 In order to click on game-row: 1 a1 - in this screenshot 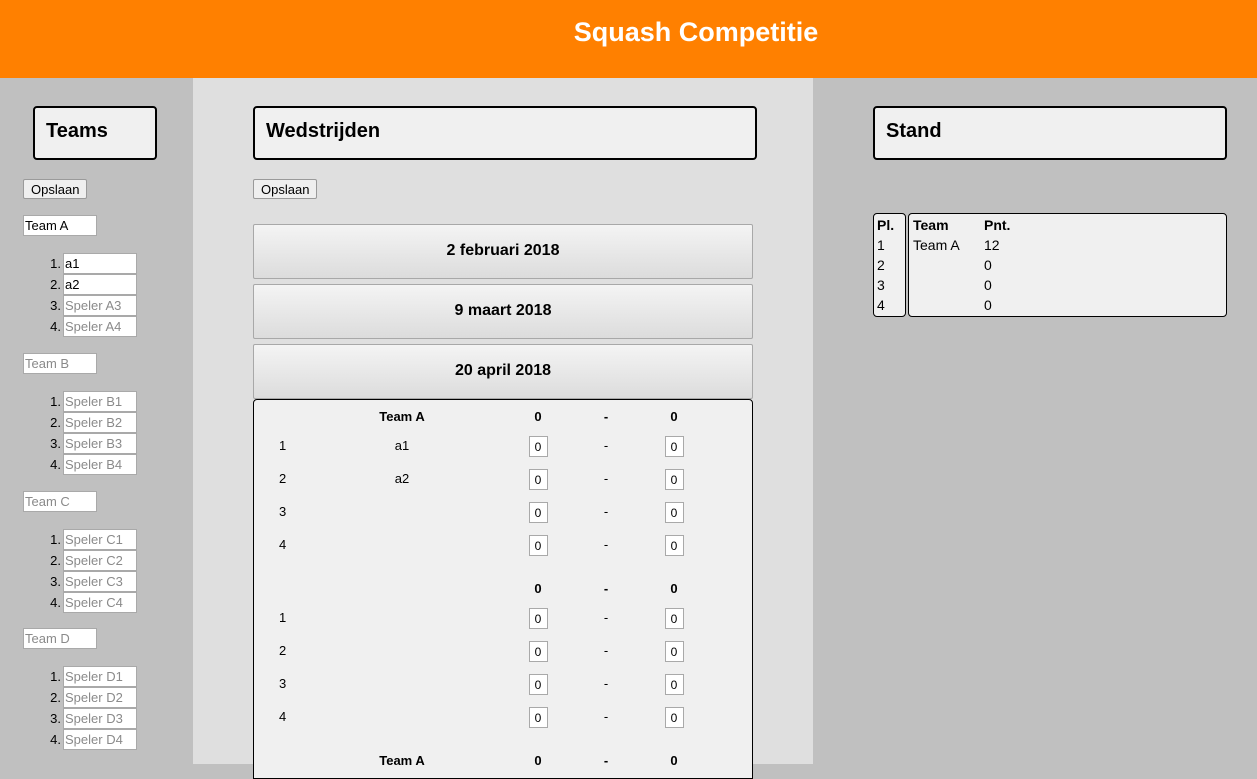, I will do `click(503, 446)`.